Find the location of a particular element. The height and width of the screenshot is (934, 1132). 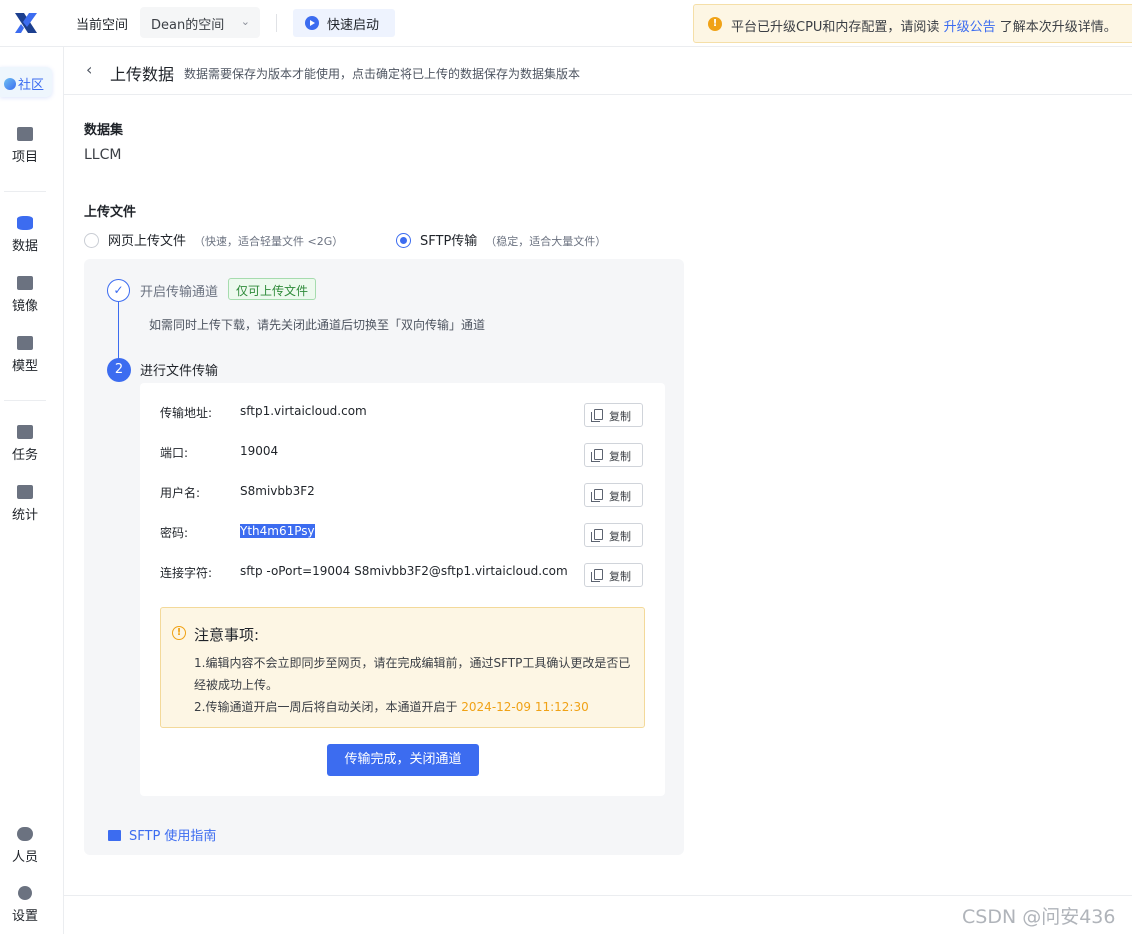

upgrade-notice-banner: ! 平台已升级CPU和内存配置，请阅读 升级公告 了解本次升级详情。 is located at coordinates (912, 23).